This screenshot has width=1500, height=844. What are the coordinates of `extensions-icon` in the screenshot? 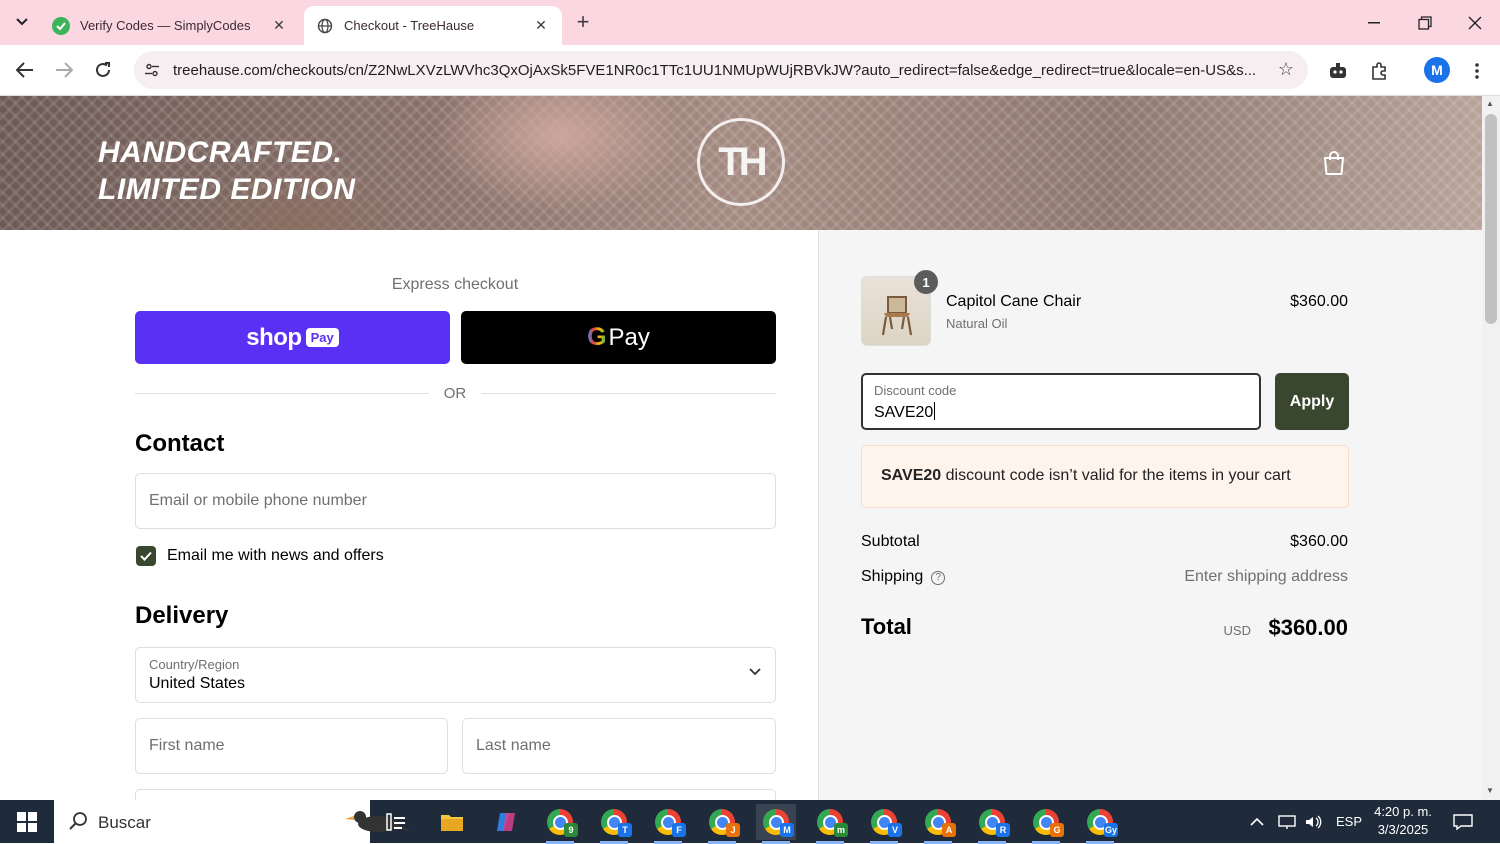 It's located at (1379, 71).